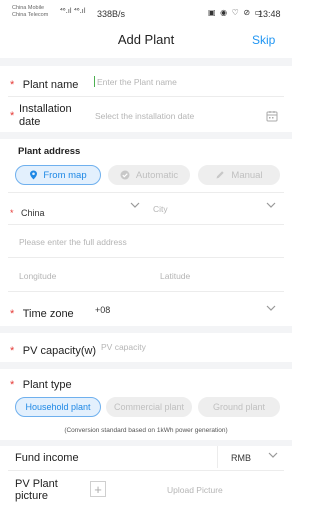  What do you see at coordinates (146, 39) in the screenshot?
I see `page-title: Add Plant` at bounding box center [146, 39].